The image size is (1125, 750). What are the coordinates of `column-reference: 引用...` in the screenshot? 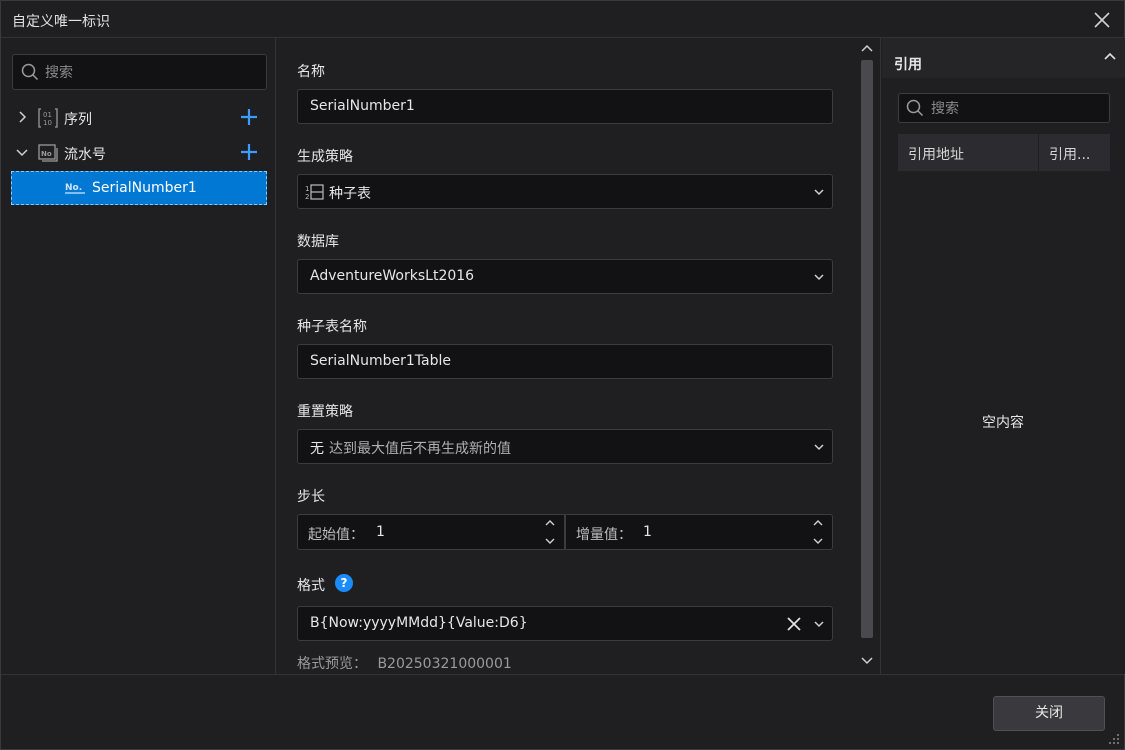 It's located at (1069, 154).